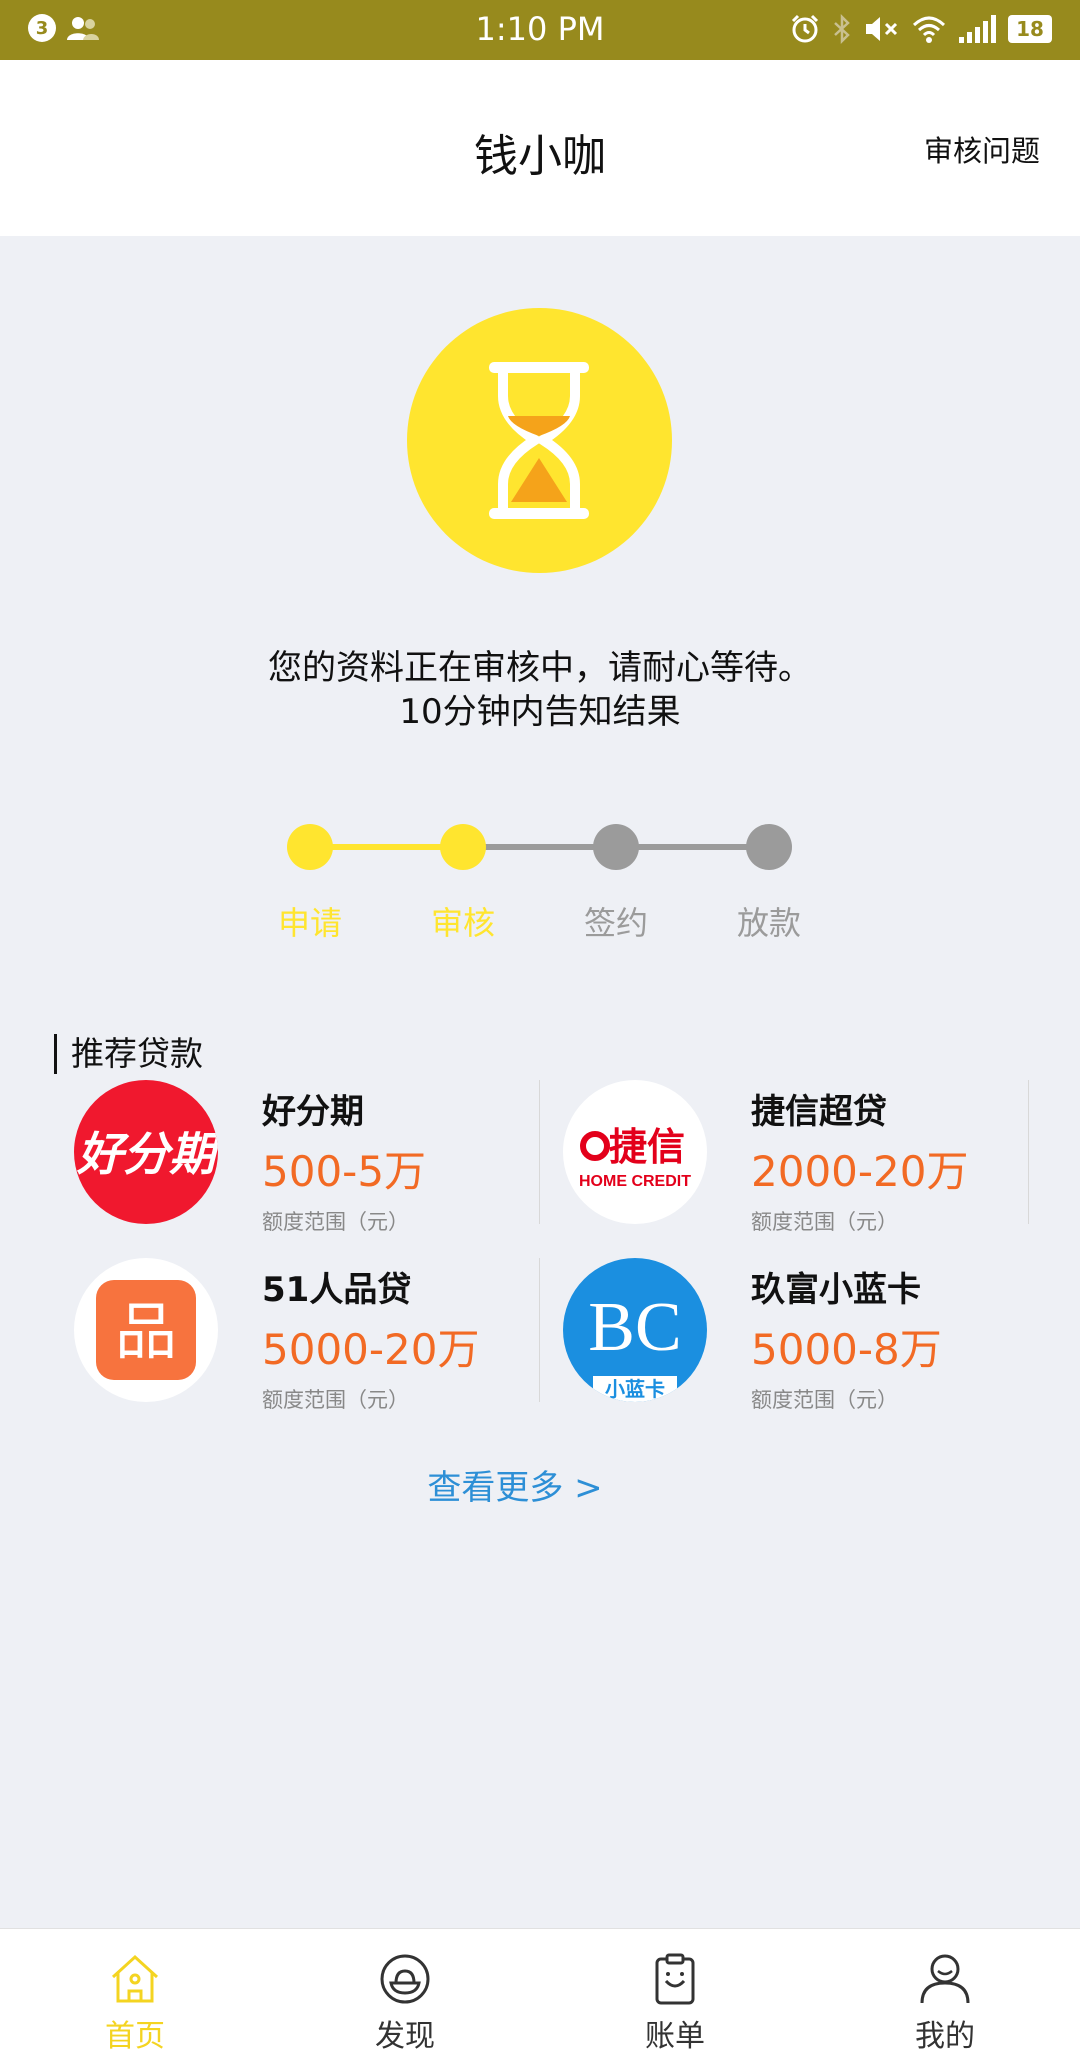 The image size is (1080, 2060). I want to click on tab-bill: 账单, so click(675, 1994).